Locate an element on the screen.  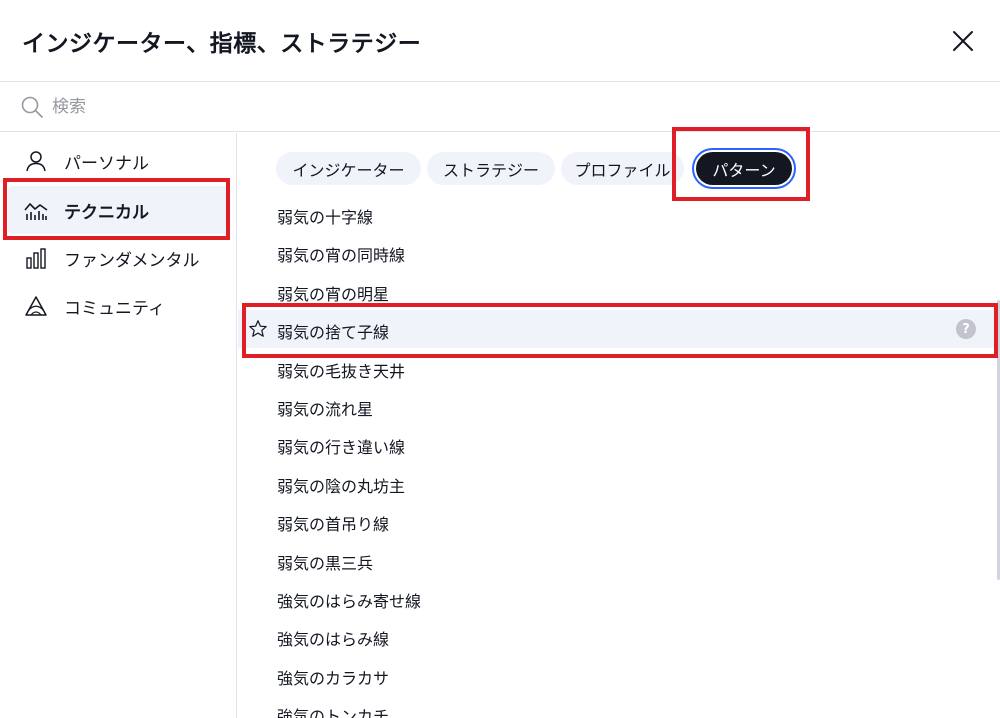
search-input is located at coordinates (502, 107).